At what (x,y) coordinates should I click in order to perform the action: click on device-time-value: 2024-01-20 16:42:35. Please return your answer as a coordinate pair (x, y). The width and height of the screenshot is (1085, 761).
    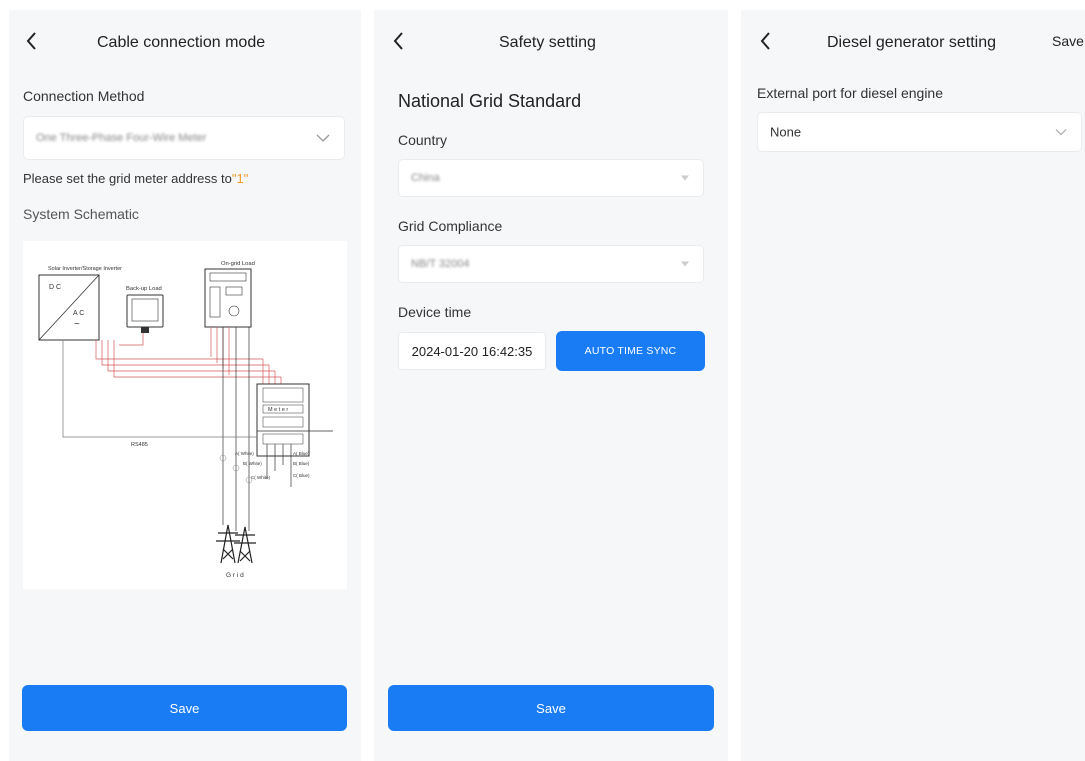
    Looking at the image, I should click on (472, 351).